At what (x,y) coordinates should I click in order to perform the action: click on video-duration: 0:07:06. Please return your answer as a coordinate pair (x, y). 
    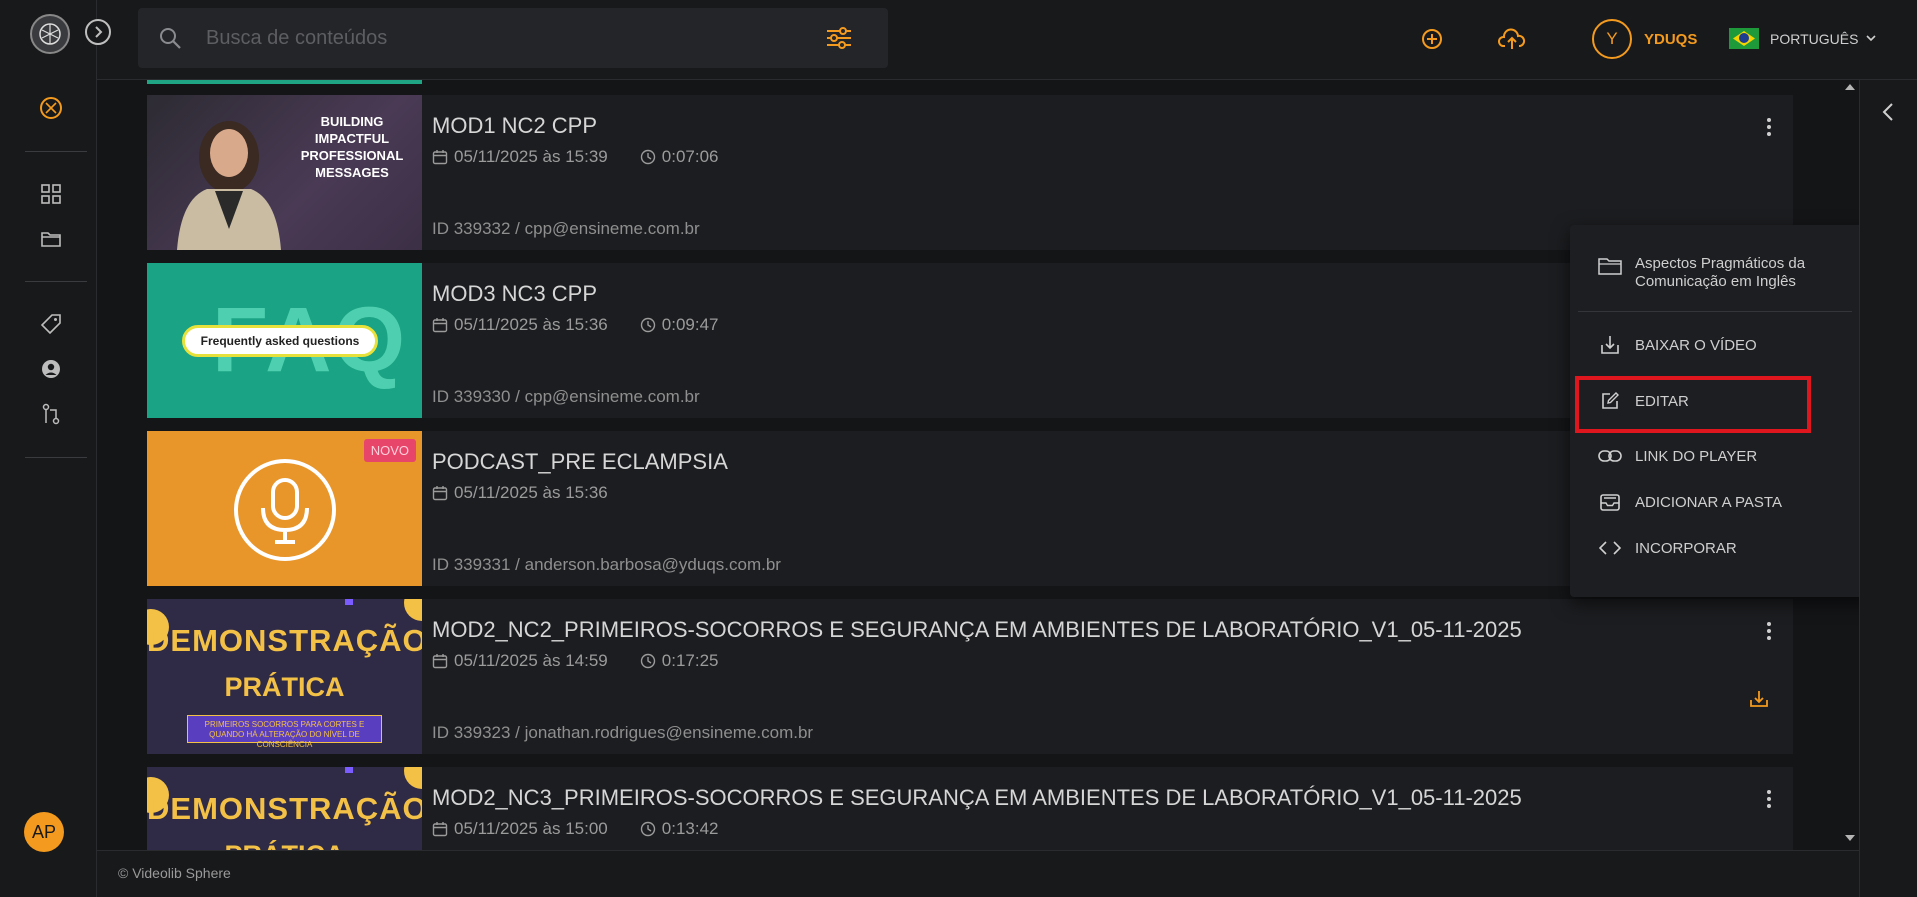
    Looking at the image, I should click on (690, 156).